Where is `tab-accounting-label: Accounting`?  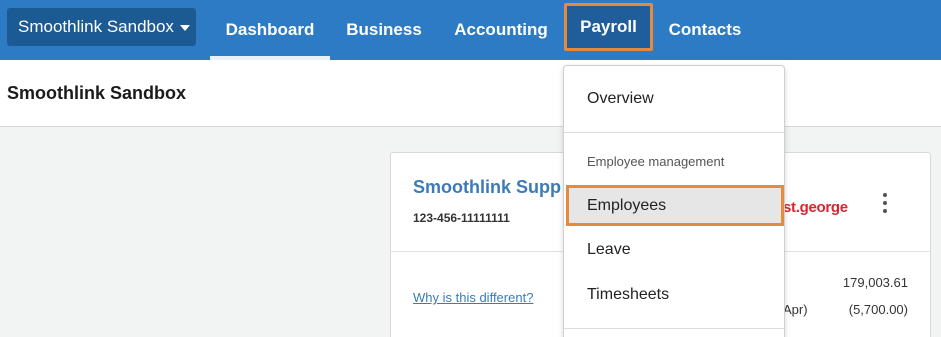
tab-accounting-label: Accounting is located at coordinates (501, 29).